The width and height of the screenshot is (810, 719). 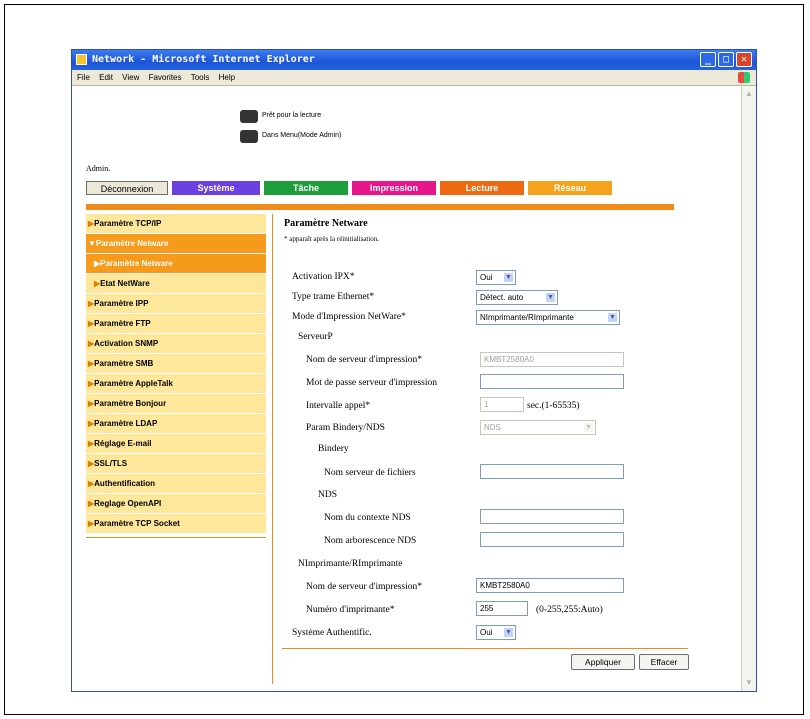 What do you see at coordinates (482, 188) in the screenshot?
I see `tab-lecture: Lecture` at bounding box center [482, 188].